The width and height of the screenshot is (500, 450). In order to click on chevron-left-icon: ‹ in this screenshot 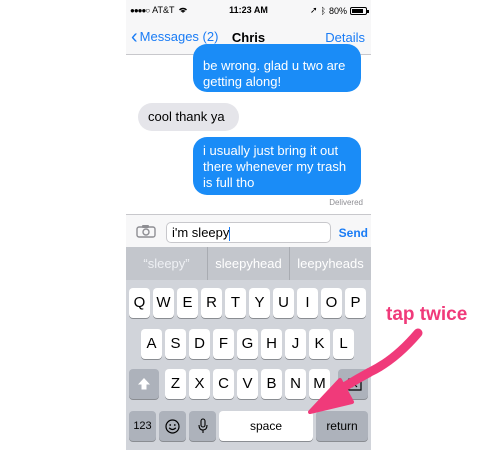, I will do `click(134, 36)`.